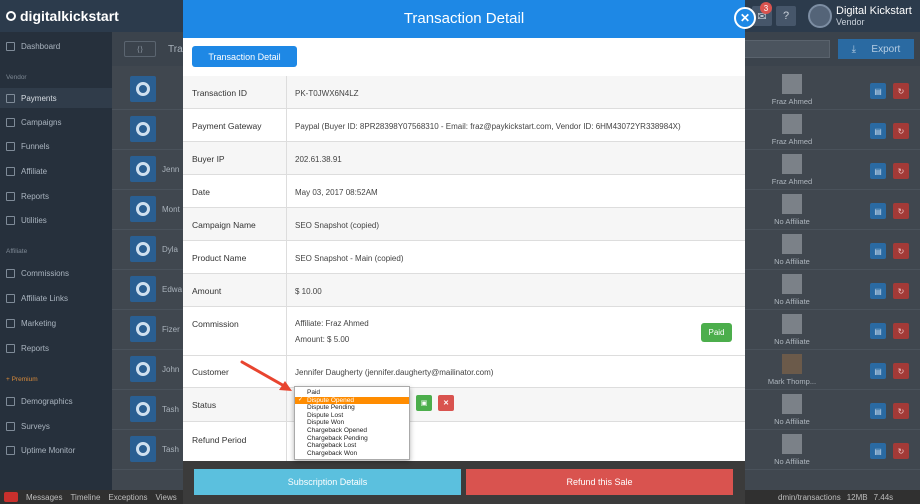  Describe the element at coordinates (56, 146) in the screenshot. I see `sidebar-item-funnels: Funnels` at that location.